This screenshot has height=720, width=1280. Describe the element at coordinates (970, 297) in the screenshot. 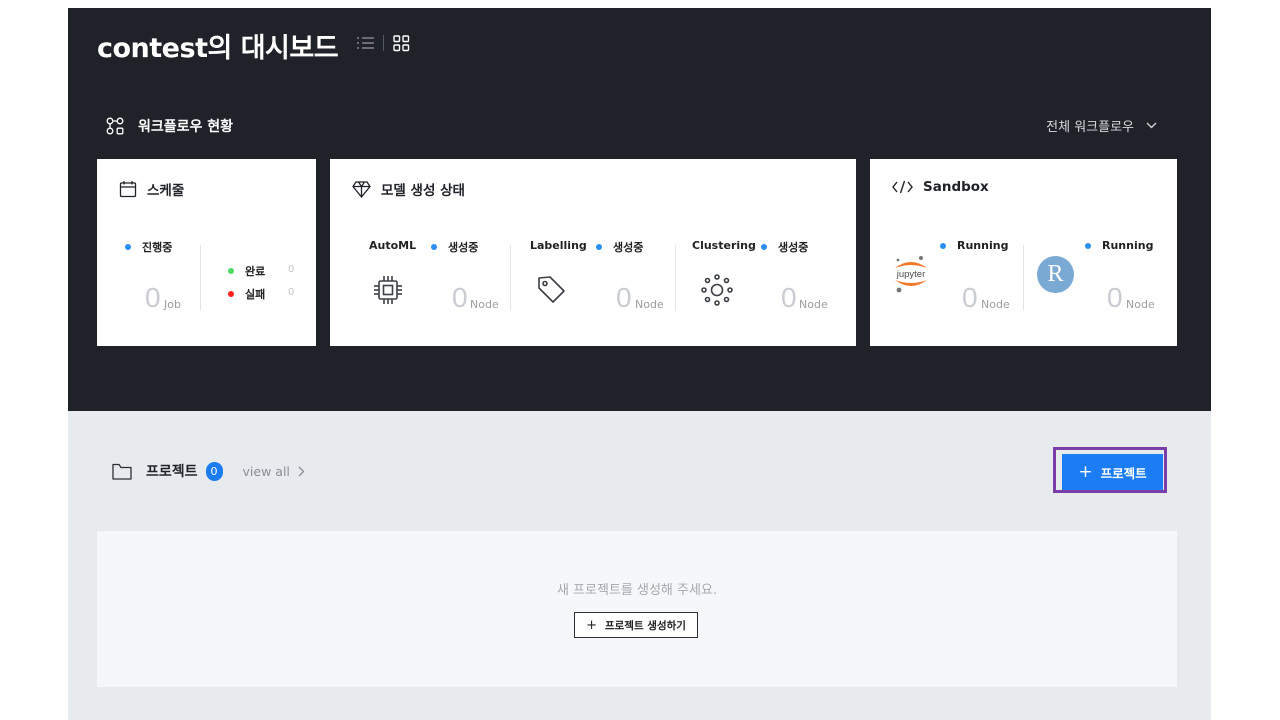

I see `jupyter-count: 0` at that location.